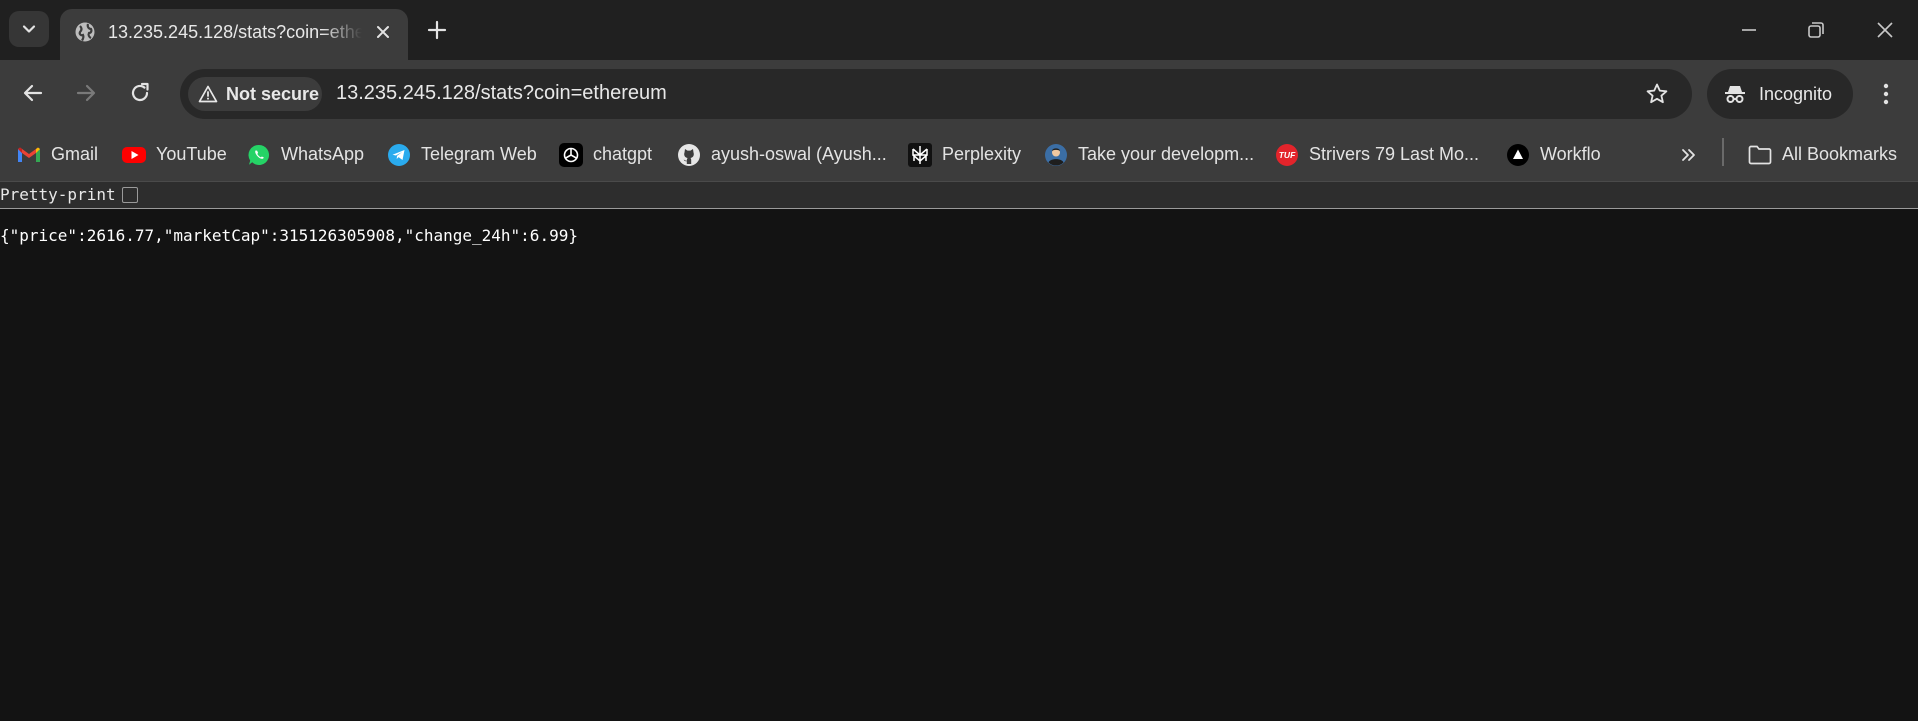 This screenshot has width=1918, height=721. I want to click on bookmark-label: Gmail, so click(75, 154).